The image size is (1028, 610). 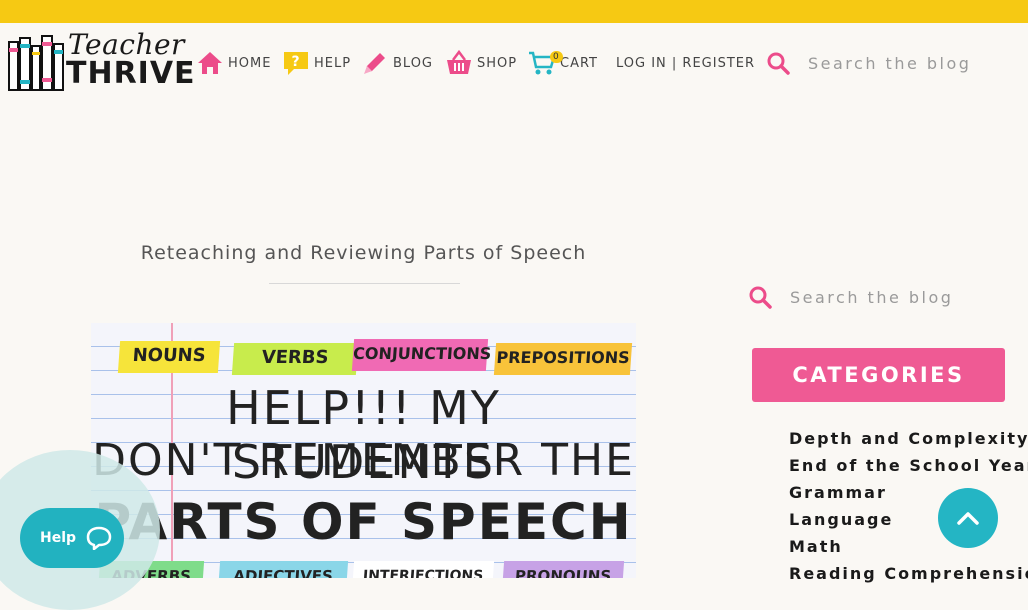 What do you see at coordinates (760, 297) in the screenshot?
I see `sidebar-search-icon` at bounding box center [760, 297].